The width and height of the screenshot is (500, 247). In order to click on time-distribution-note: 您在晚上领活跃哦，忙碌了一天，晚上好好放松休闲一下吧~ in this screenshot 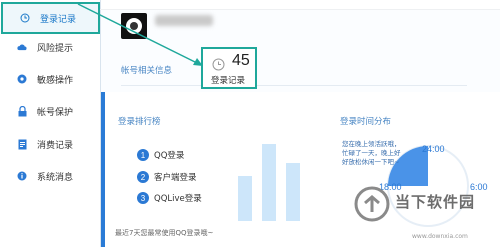, I will do `click(371, 153)`.